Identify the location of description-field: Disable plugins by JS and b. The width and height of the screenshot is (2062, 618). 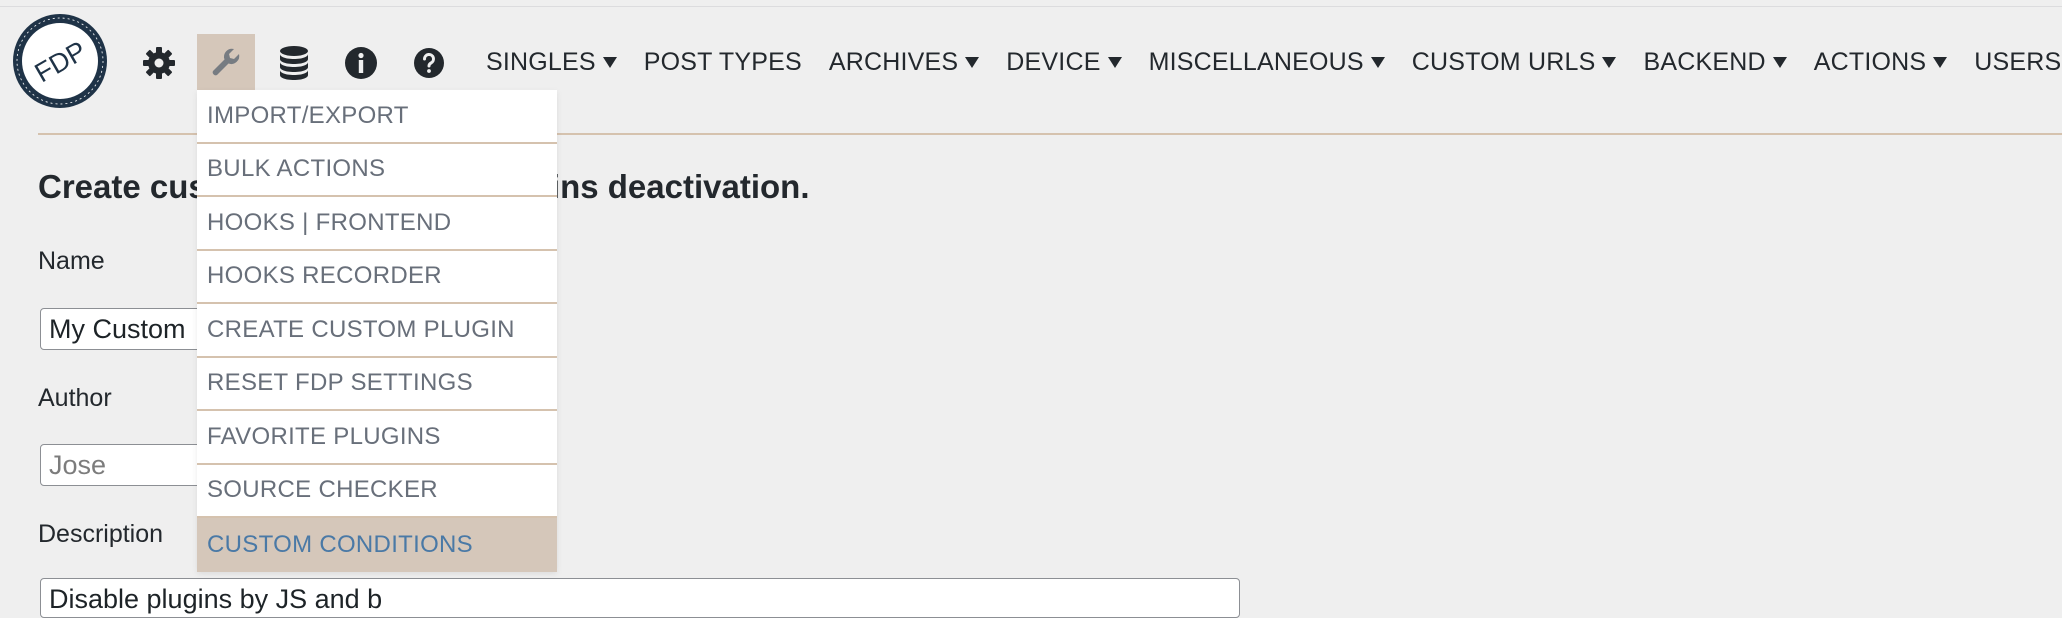
(640, 598).